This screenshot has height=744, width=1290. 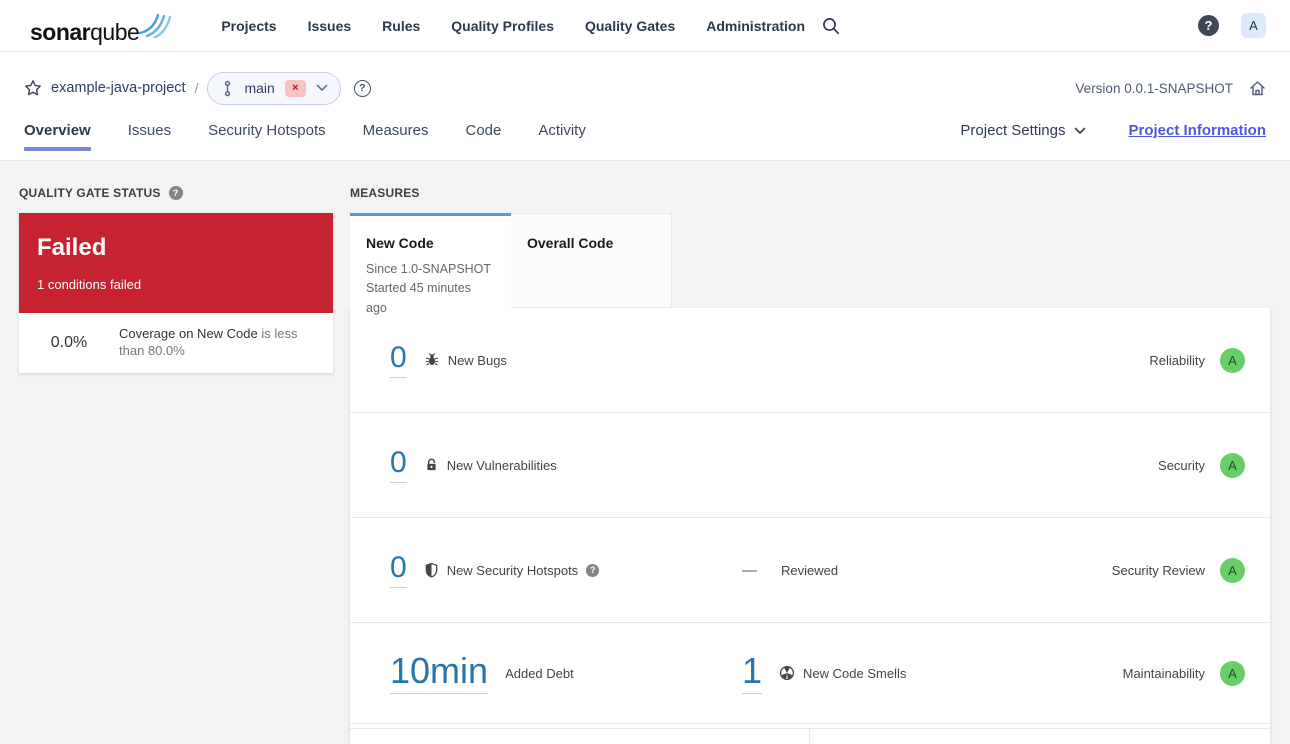 What do you see at coordinates (630, 26) in the screenshot?
I see `nav-quality-gates: Quality Gates` at bounding box center [630, 26].